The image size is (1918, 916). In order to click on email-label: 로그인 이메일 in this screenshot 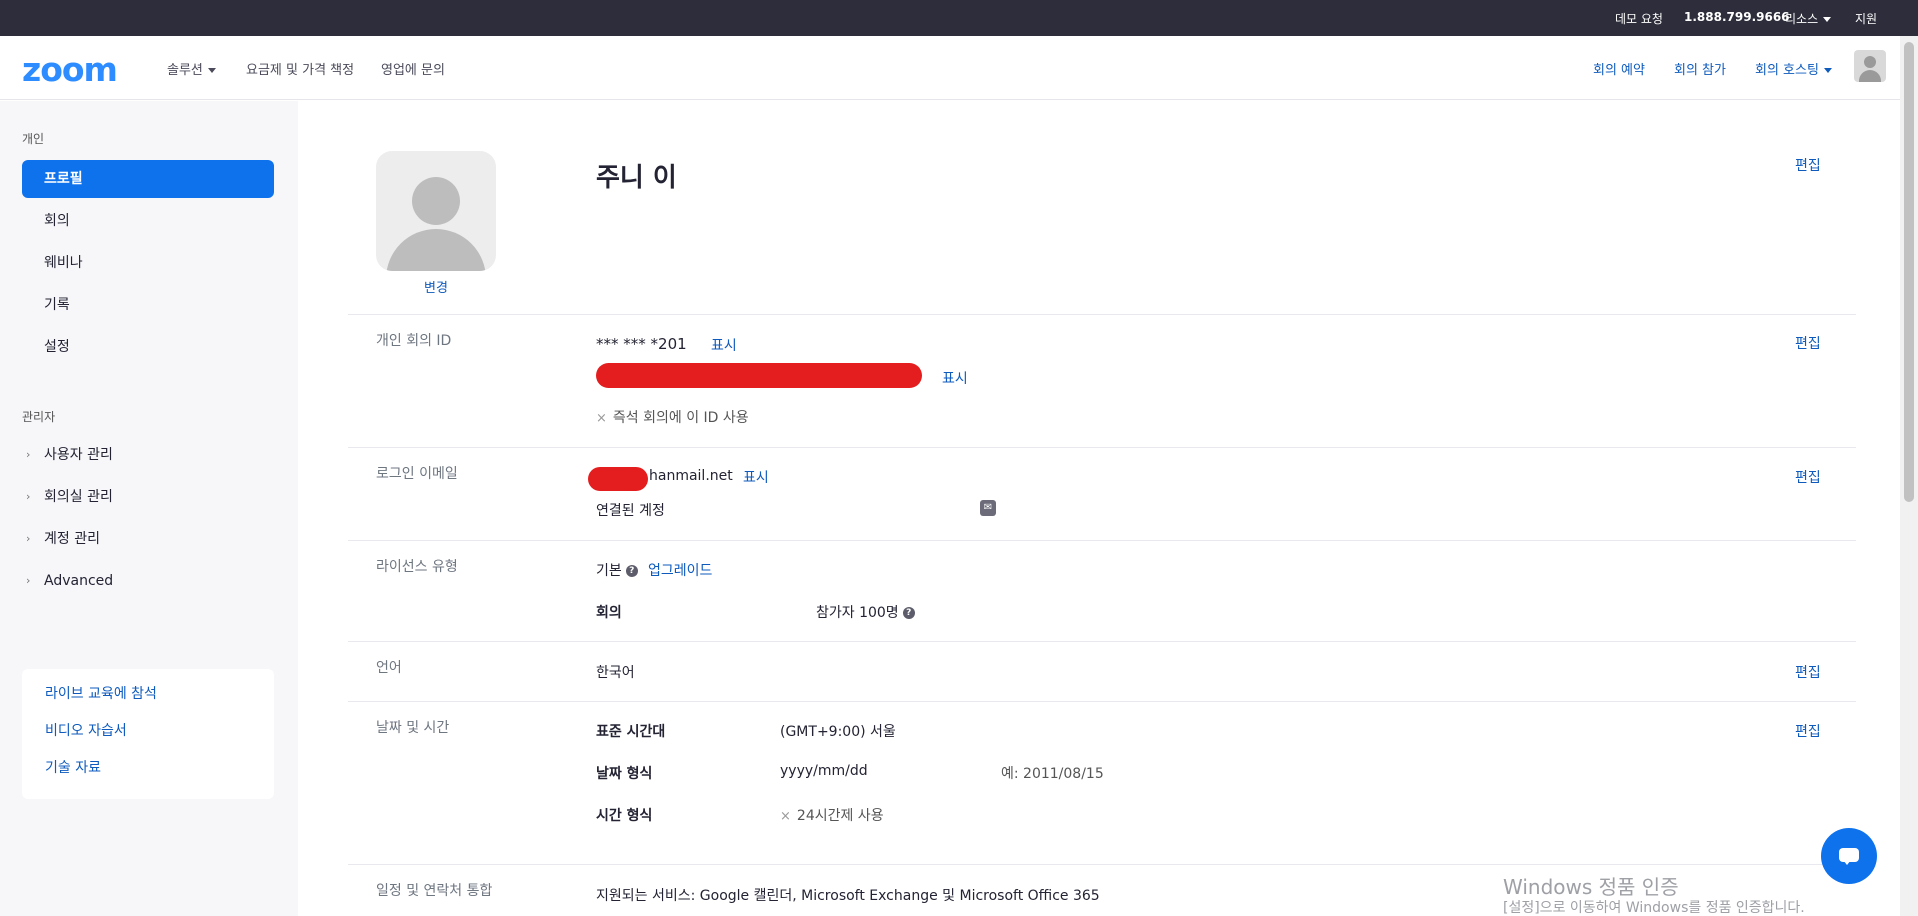, I will do `click(417, 474)`.